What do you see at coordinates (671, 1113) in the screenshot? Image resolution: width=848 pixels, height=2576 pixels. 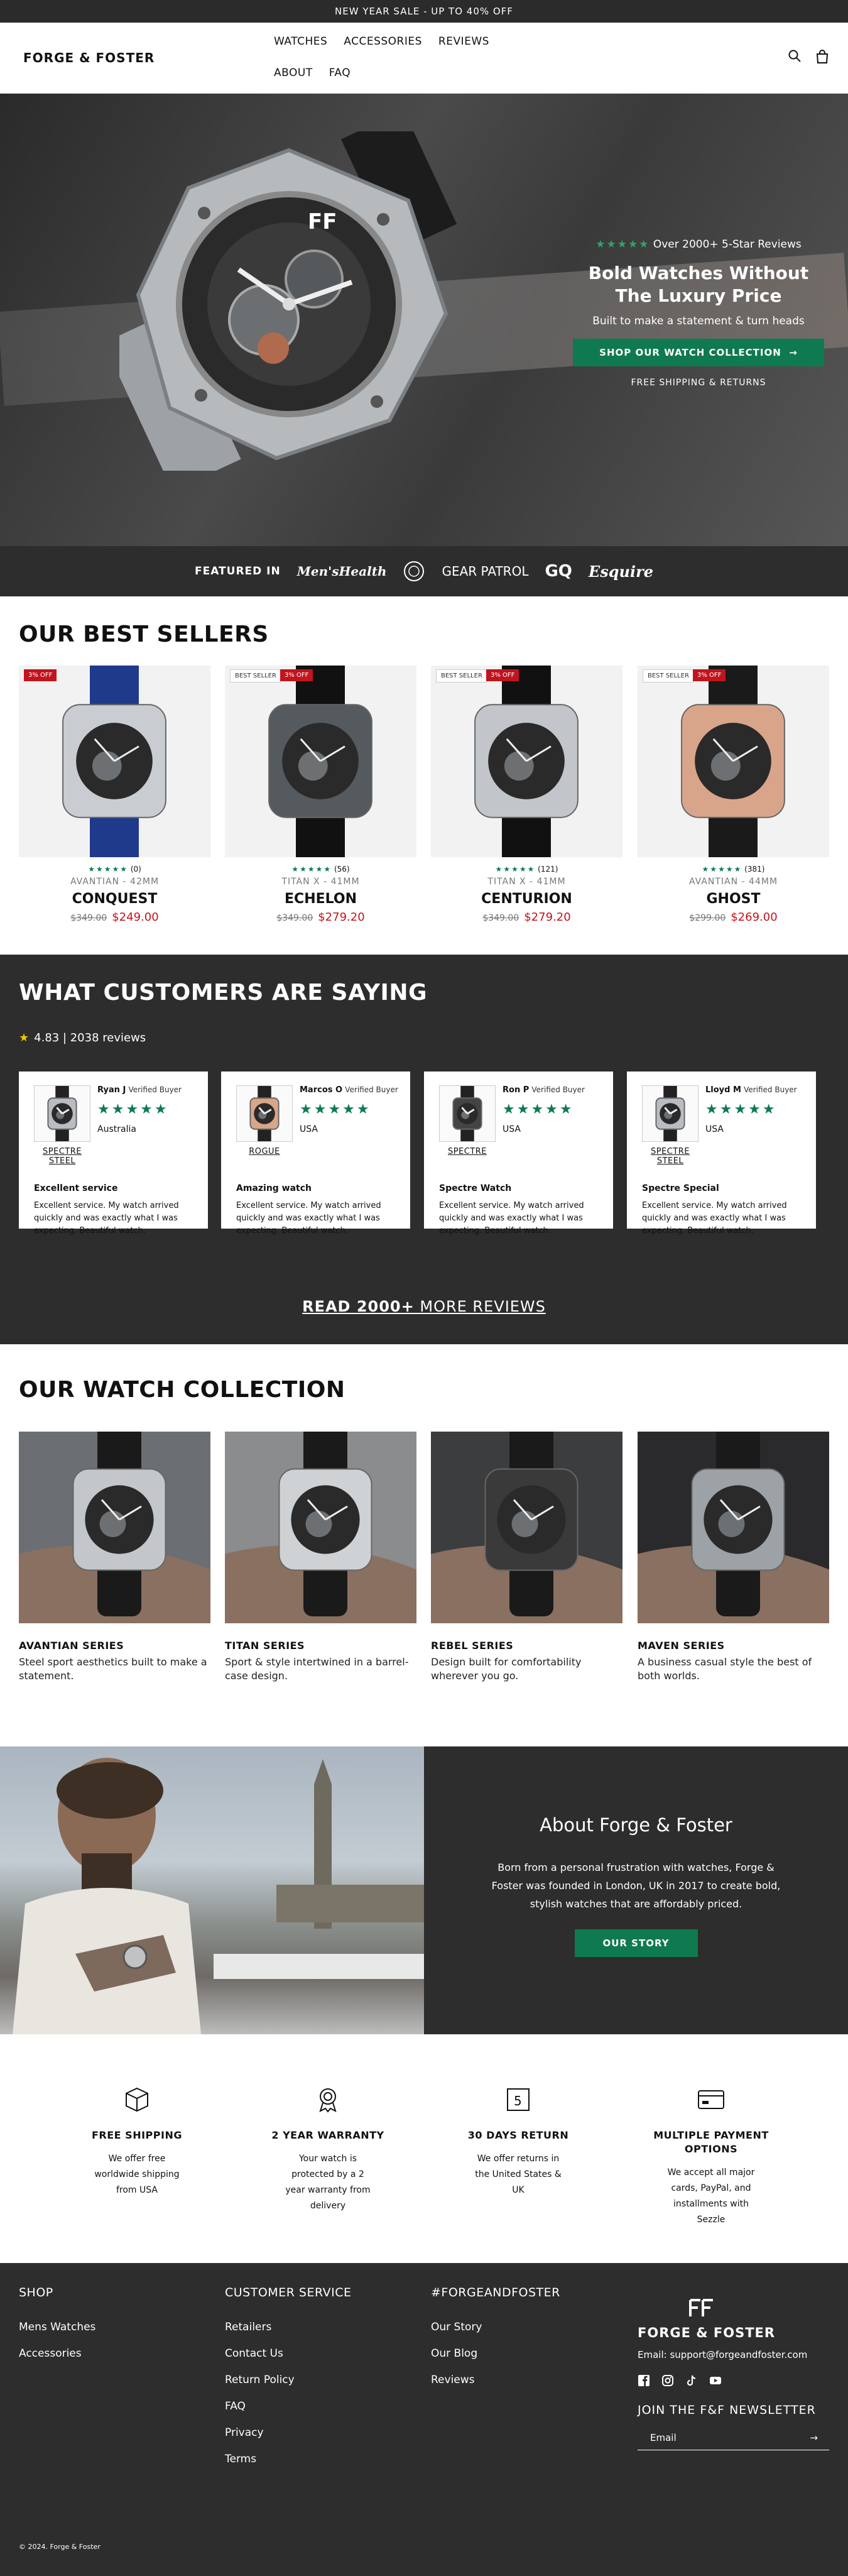 I see `reviewed-watch-thumb` at bounding box center [671, 1113].